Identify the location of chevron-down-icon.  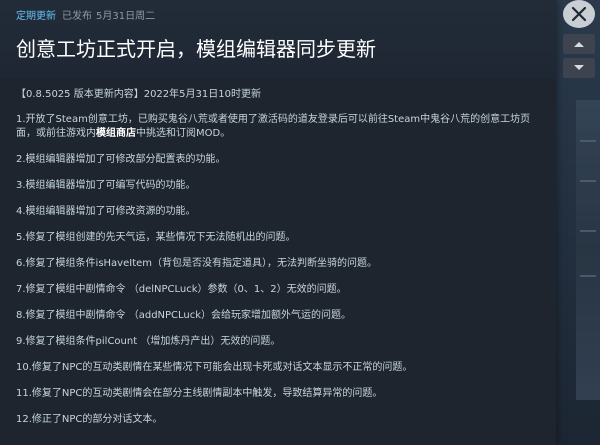
(579, 67).